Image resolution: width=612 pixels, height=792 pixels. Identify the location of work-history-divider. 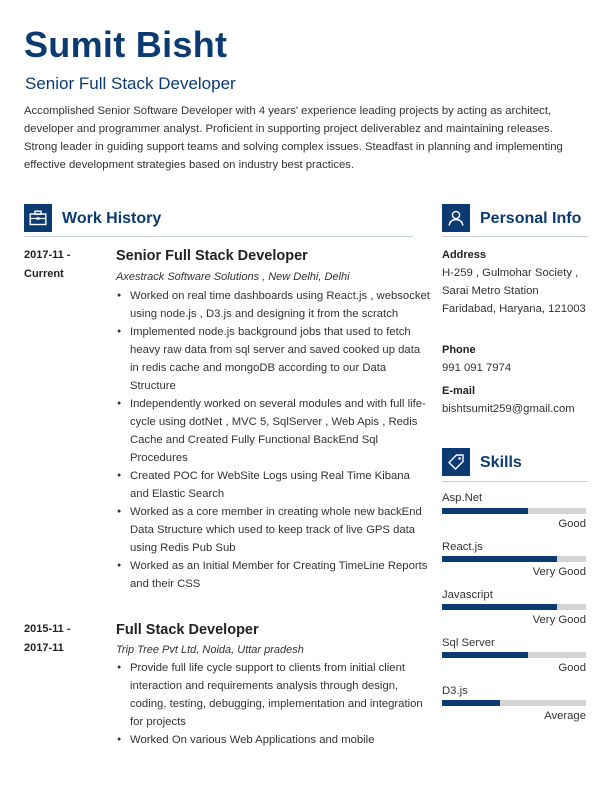
(218, 236).